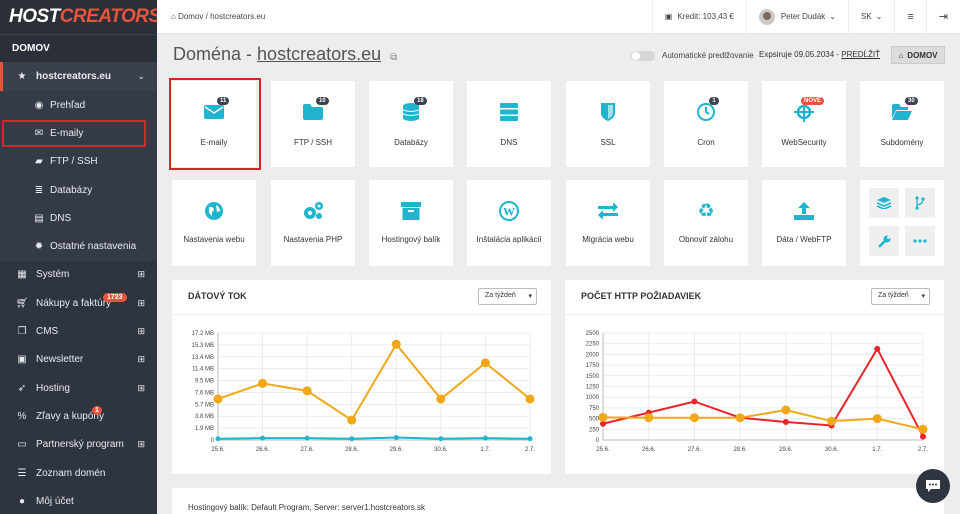 This screenshot has height=514, width=960. I want to click on sidebar-item-label: Môj účet, so click(55, 501).